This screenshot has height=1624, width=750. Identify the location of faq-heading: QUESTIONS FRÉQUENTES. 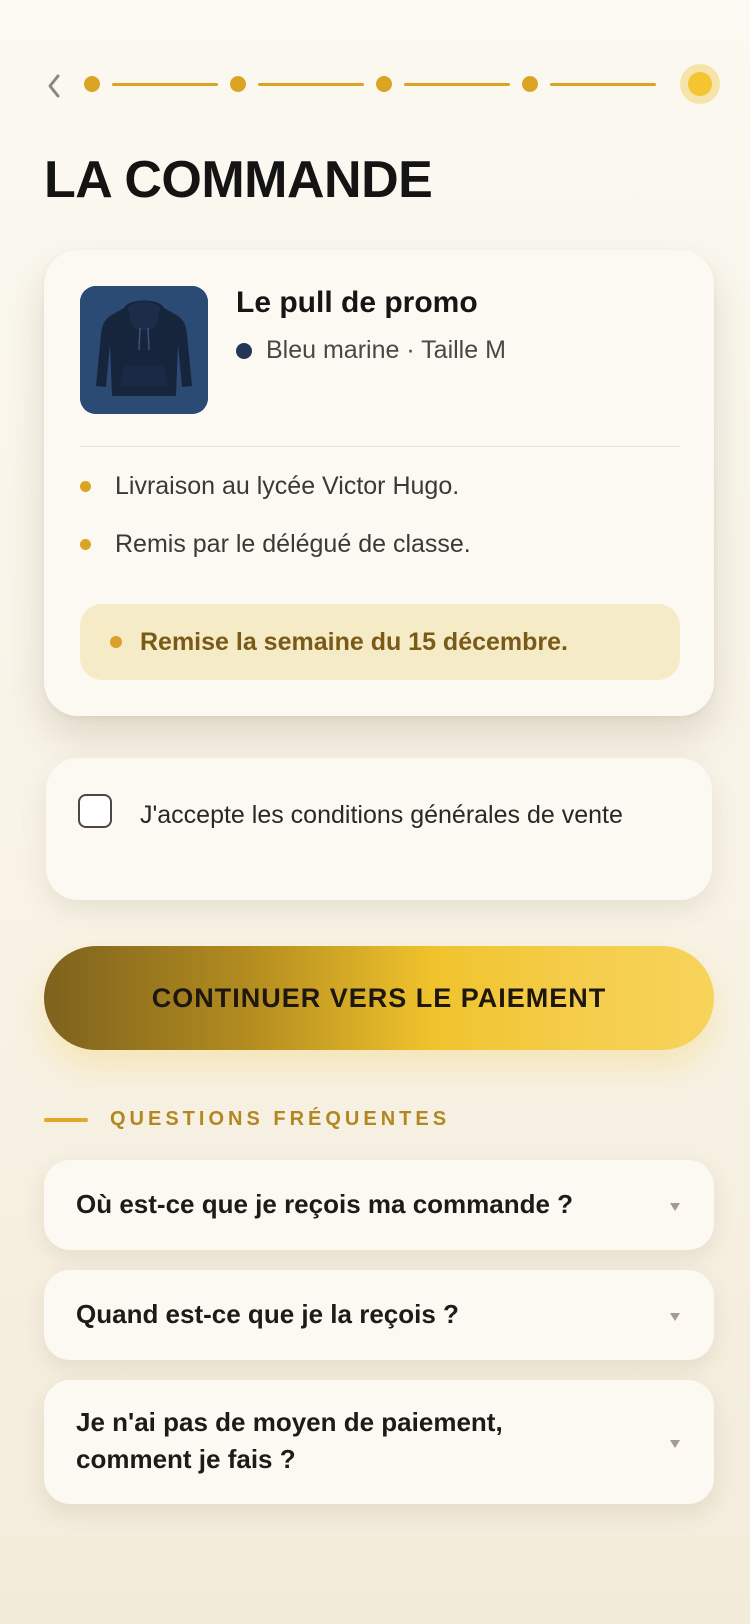
(247, 1119).